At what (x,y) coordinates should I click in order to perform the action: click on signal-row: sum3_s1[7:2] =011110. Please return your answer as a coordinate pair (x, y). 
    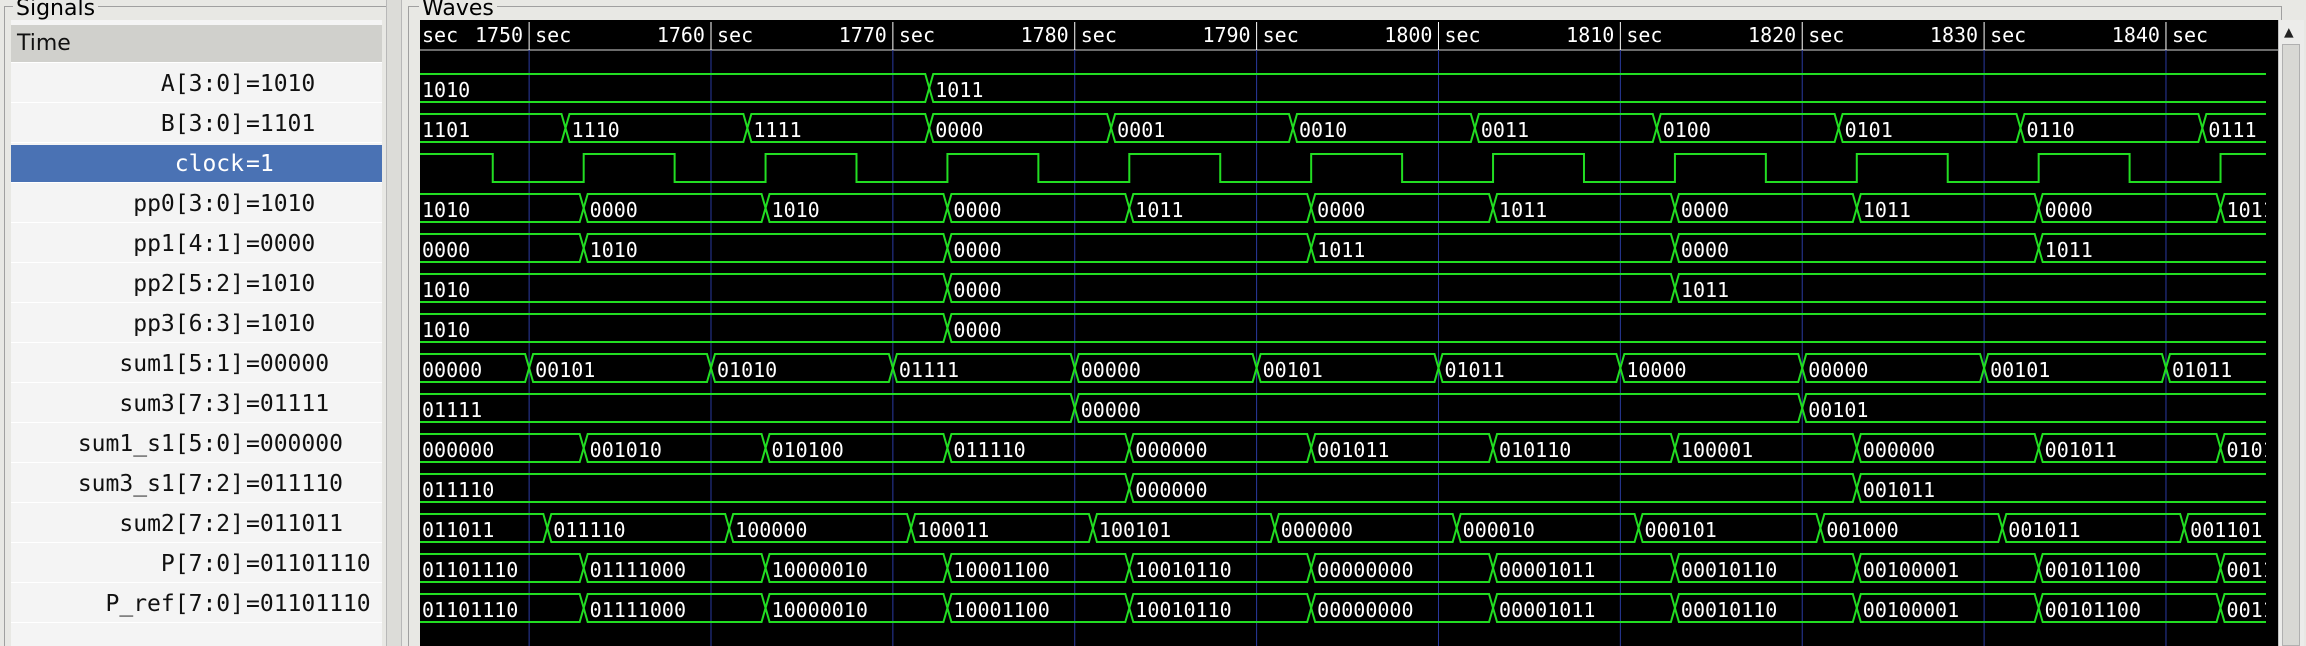
    Looking at the image, I should click on (196, 484).